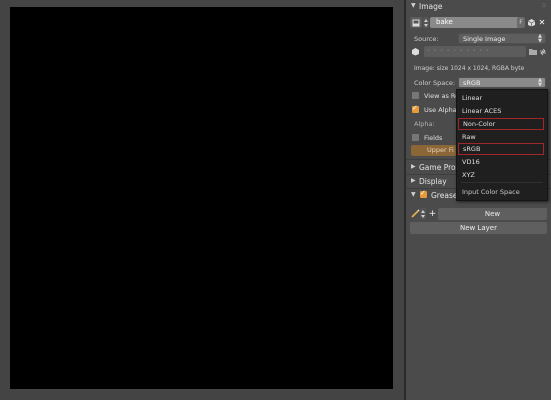 This screenshot has width=551, height=400. What do you see at coordinates (442, 96) in the screenshot?
I see `view-as-render-label: View as Re` at bounding box center [442, 96].